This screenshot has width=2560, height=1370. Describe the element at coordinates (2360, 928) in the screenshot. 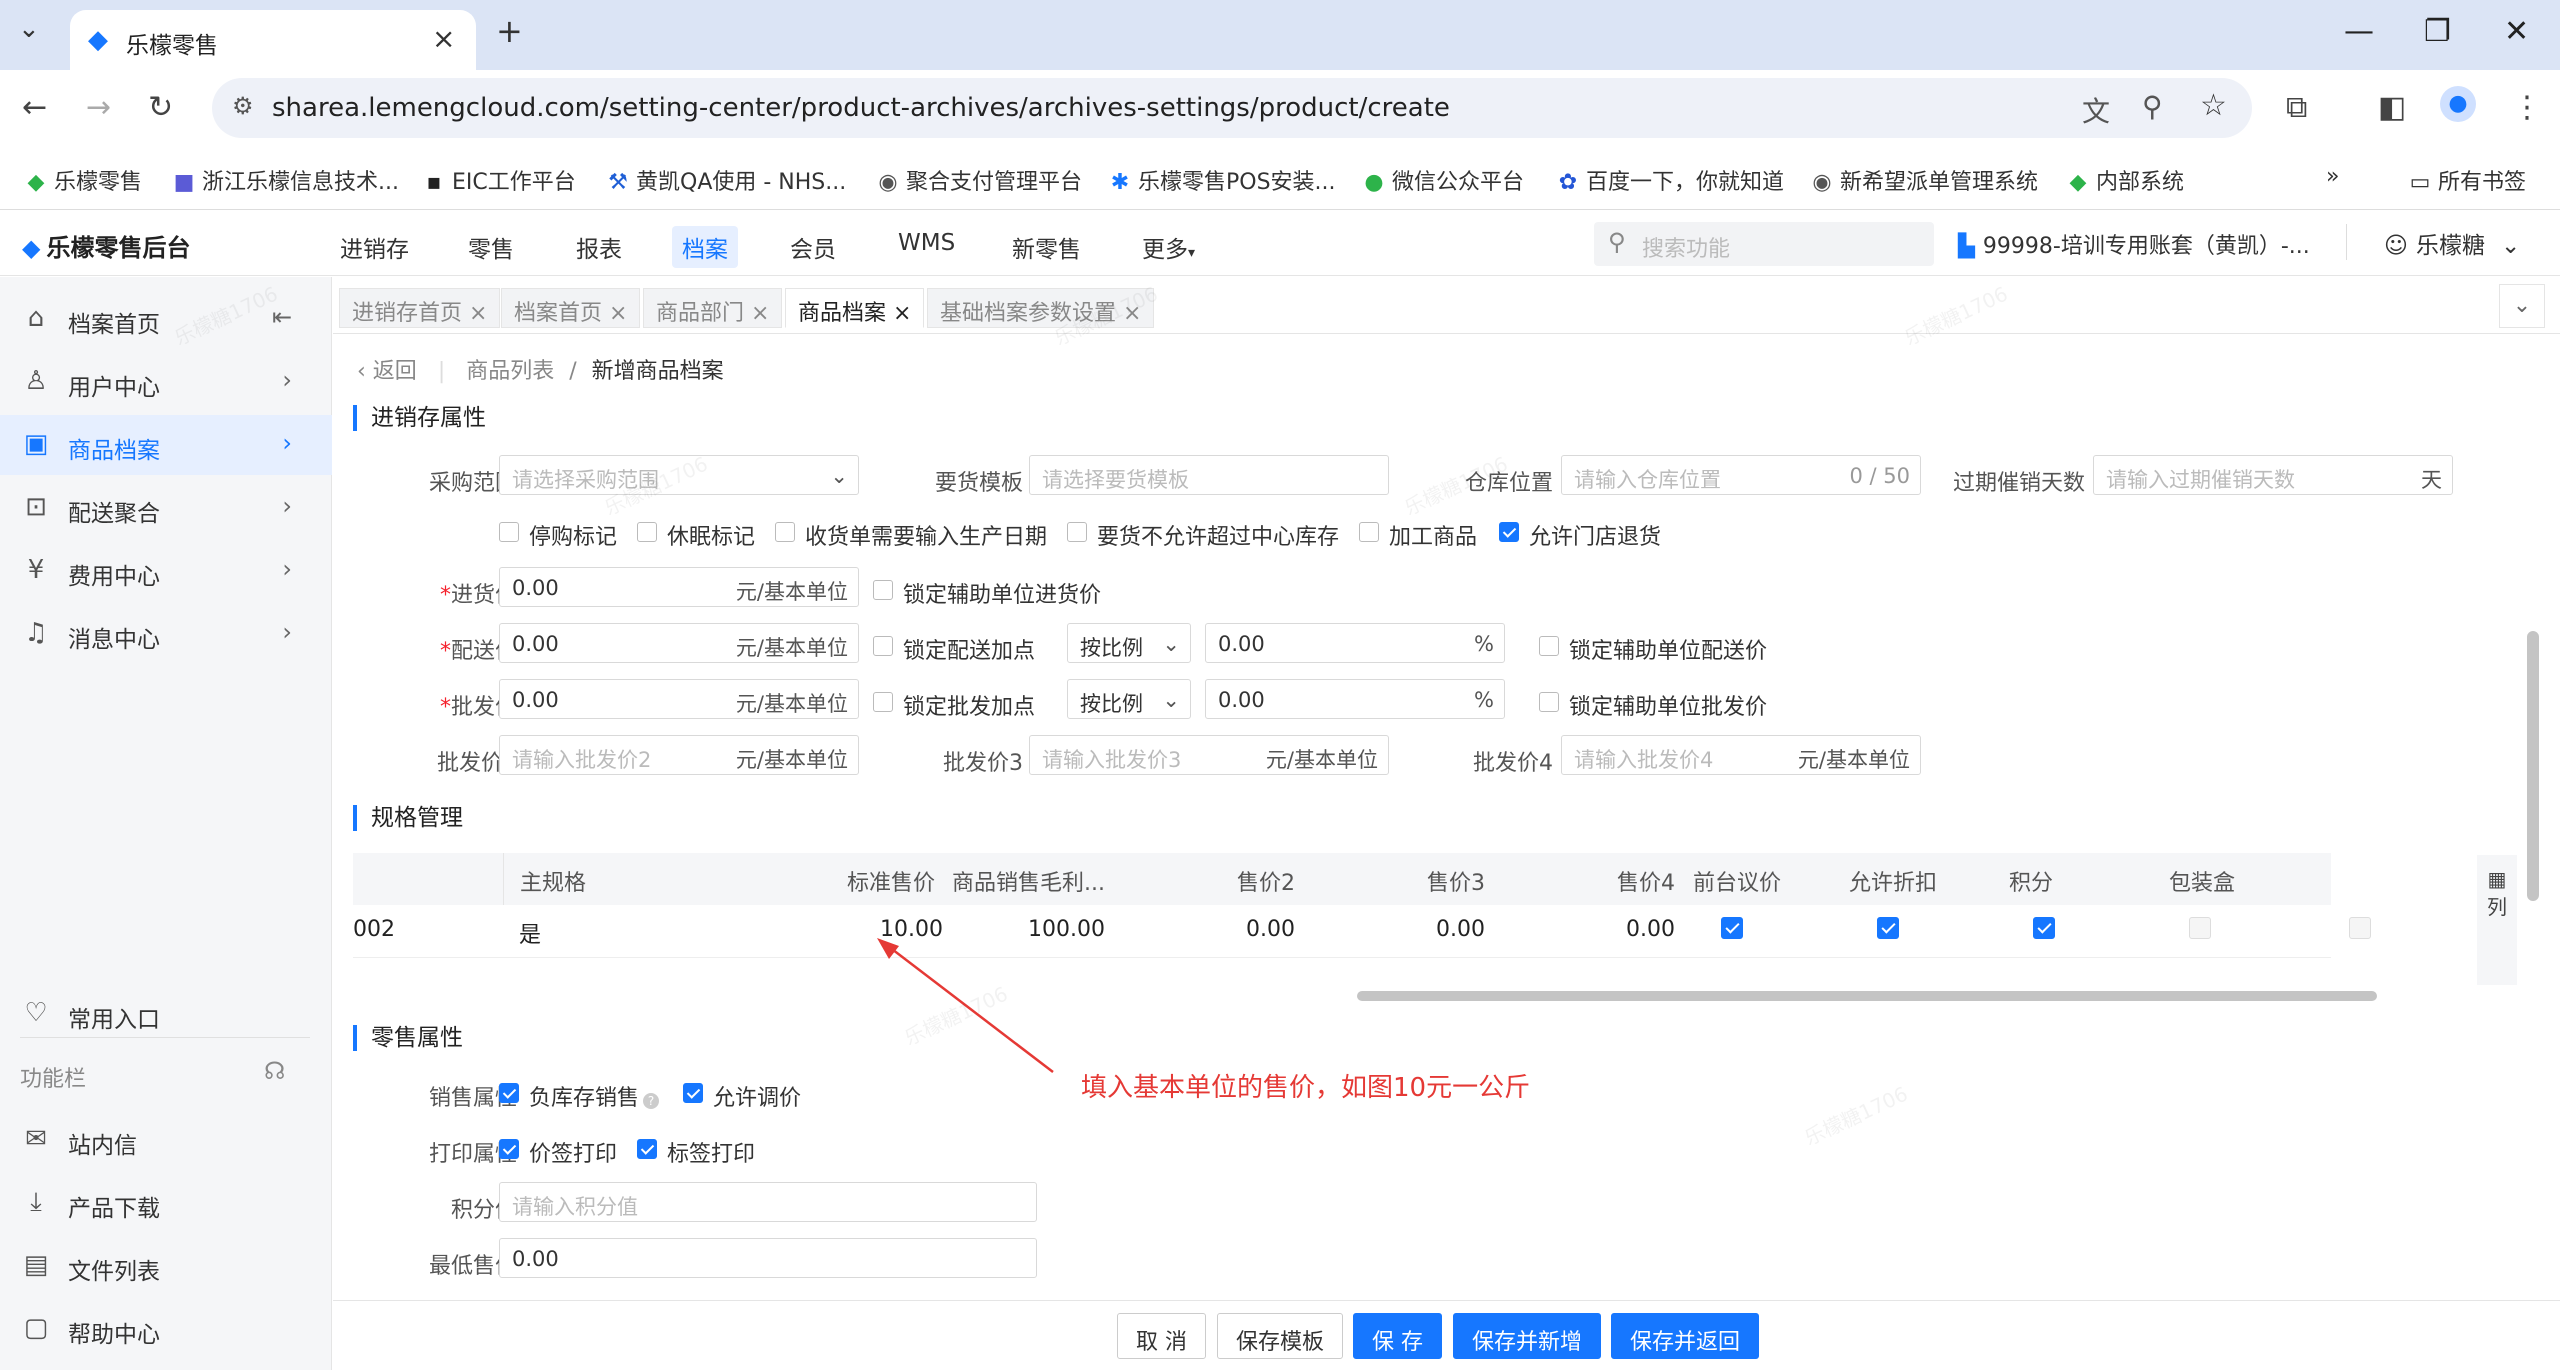

I see `stop-sale-checkbox` at that location.